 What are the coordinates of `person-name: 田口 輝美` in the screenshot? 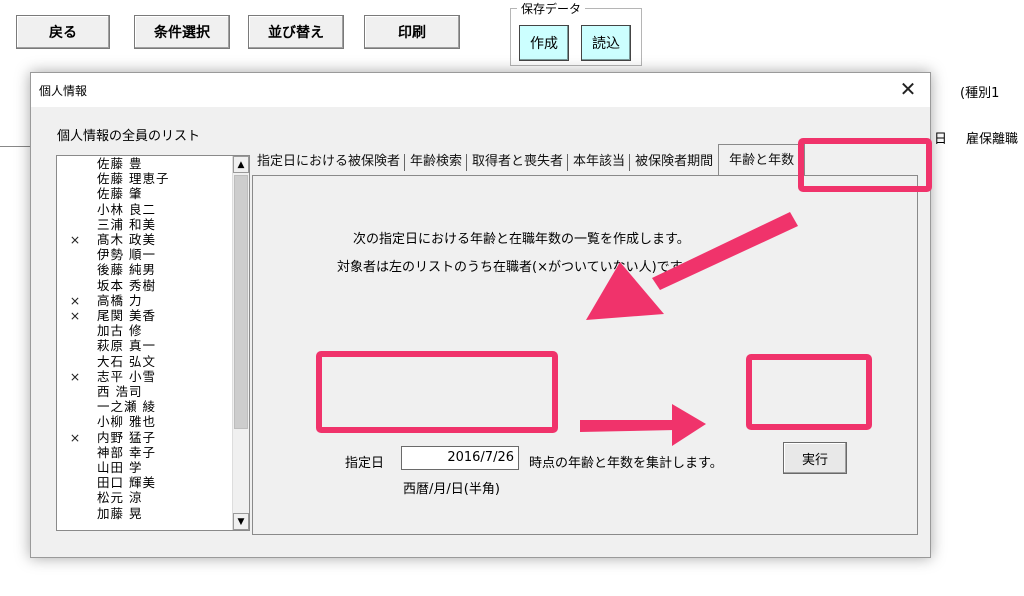 It's located at (126, 483).